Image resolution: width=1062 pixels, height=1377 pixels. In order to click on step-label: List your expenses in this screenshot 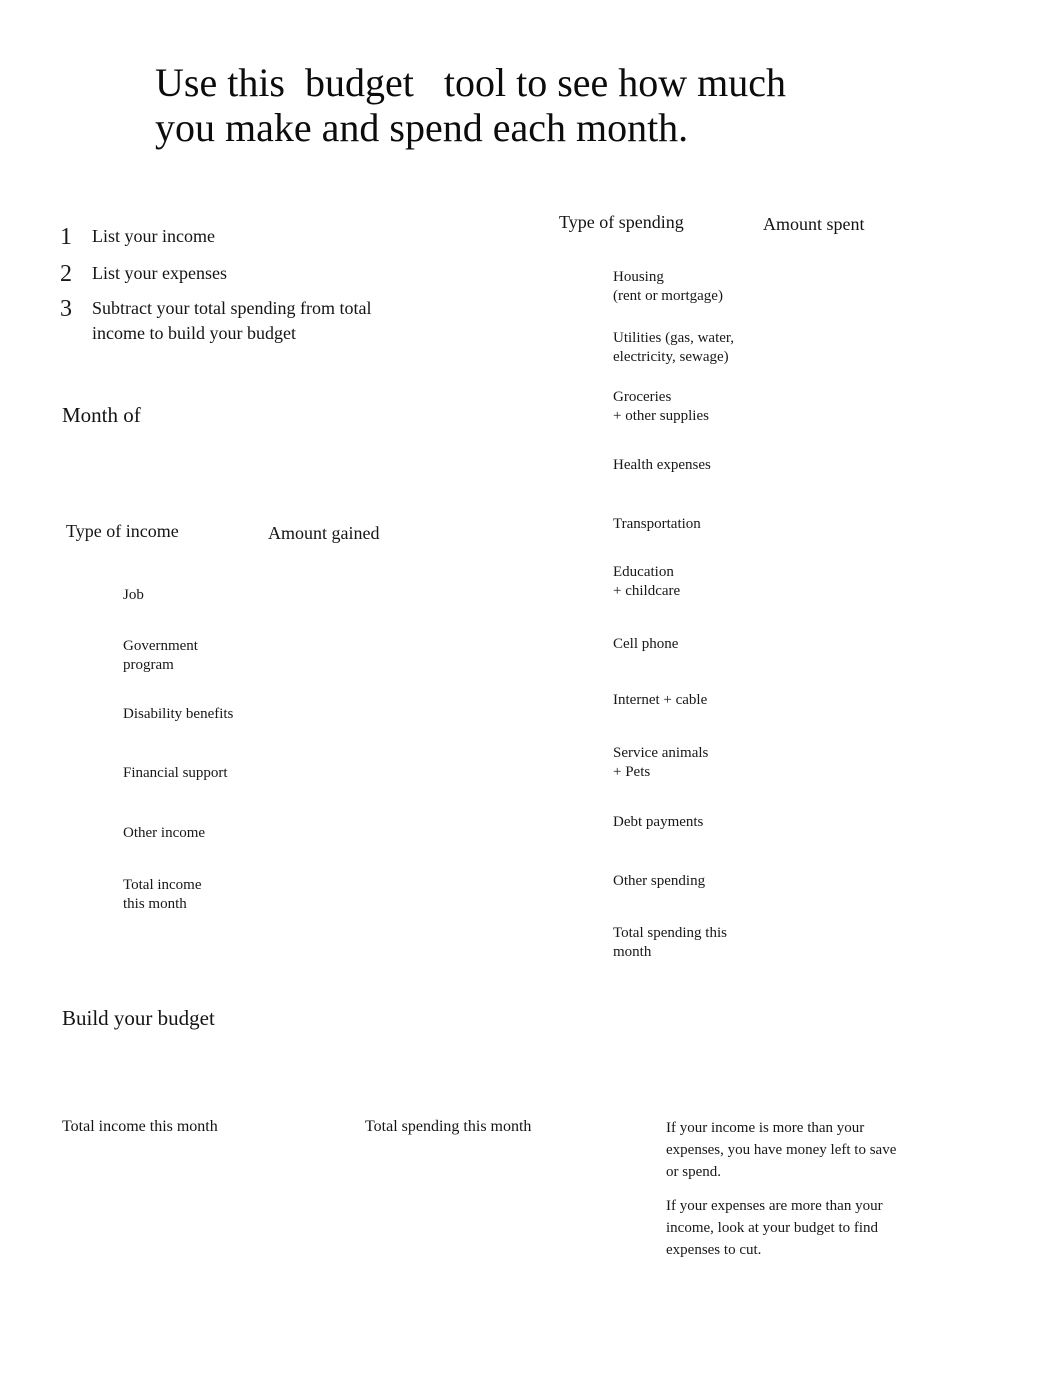, I will do `click(159, 273)`.